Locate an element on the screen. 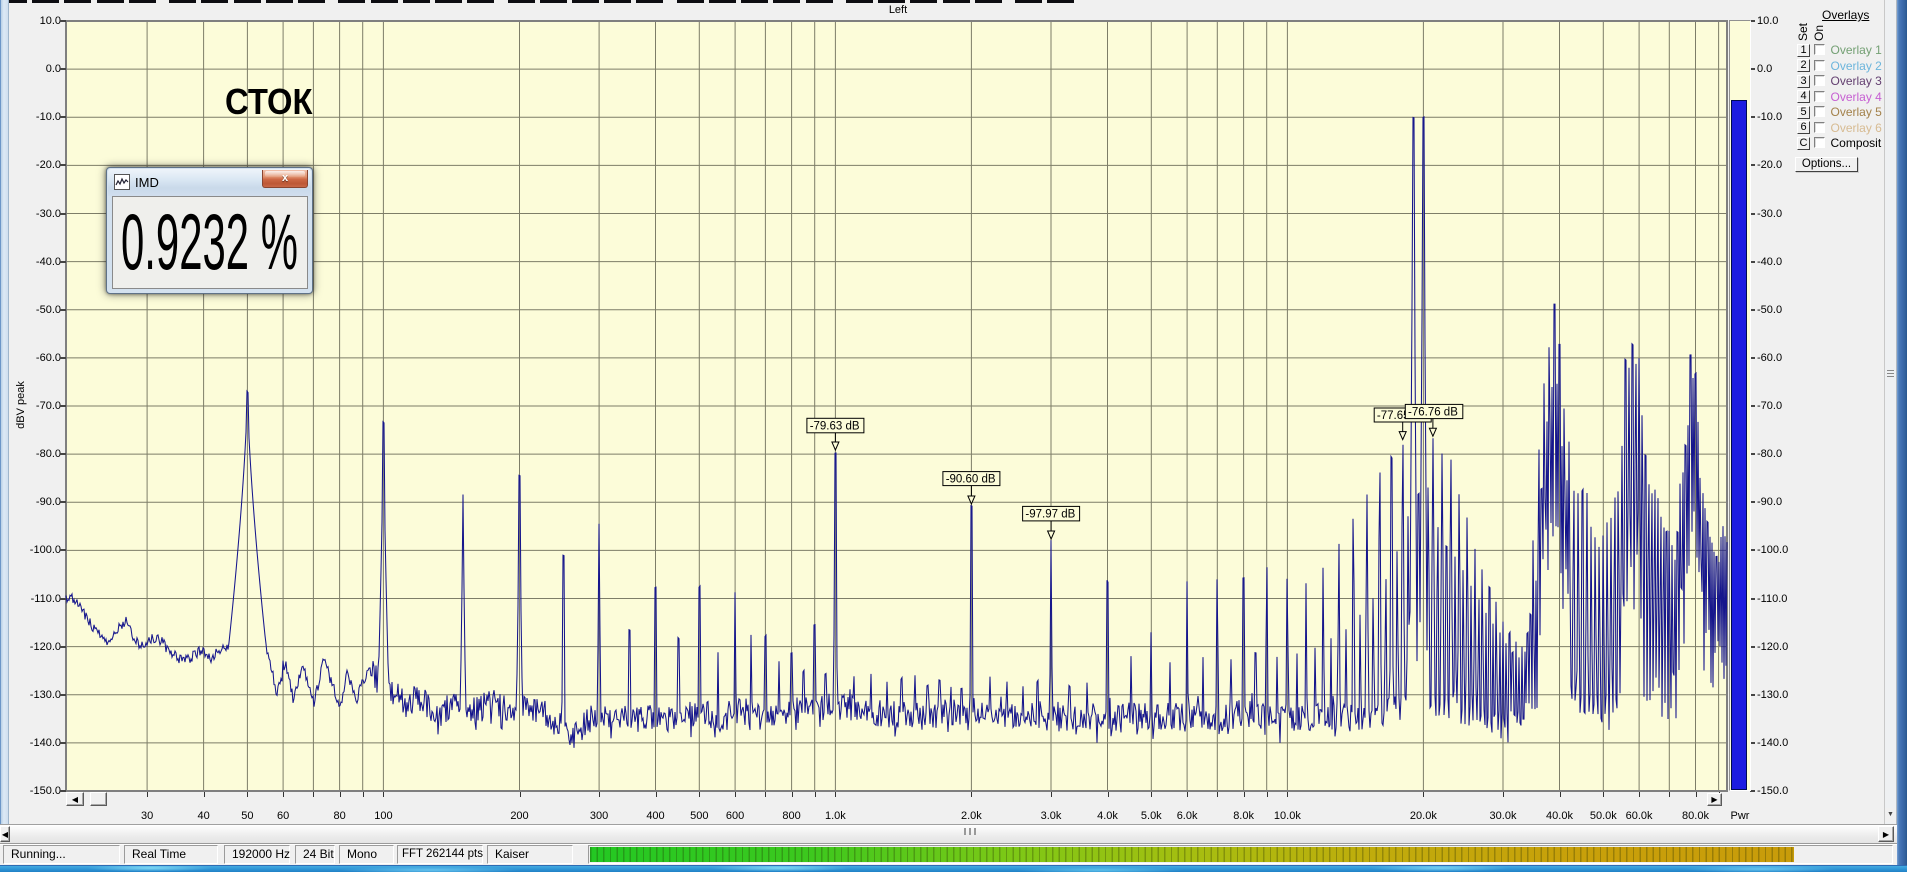  svg-text: -90.60 dB is located at coordinates (971, 480).